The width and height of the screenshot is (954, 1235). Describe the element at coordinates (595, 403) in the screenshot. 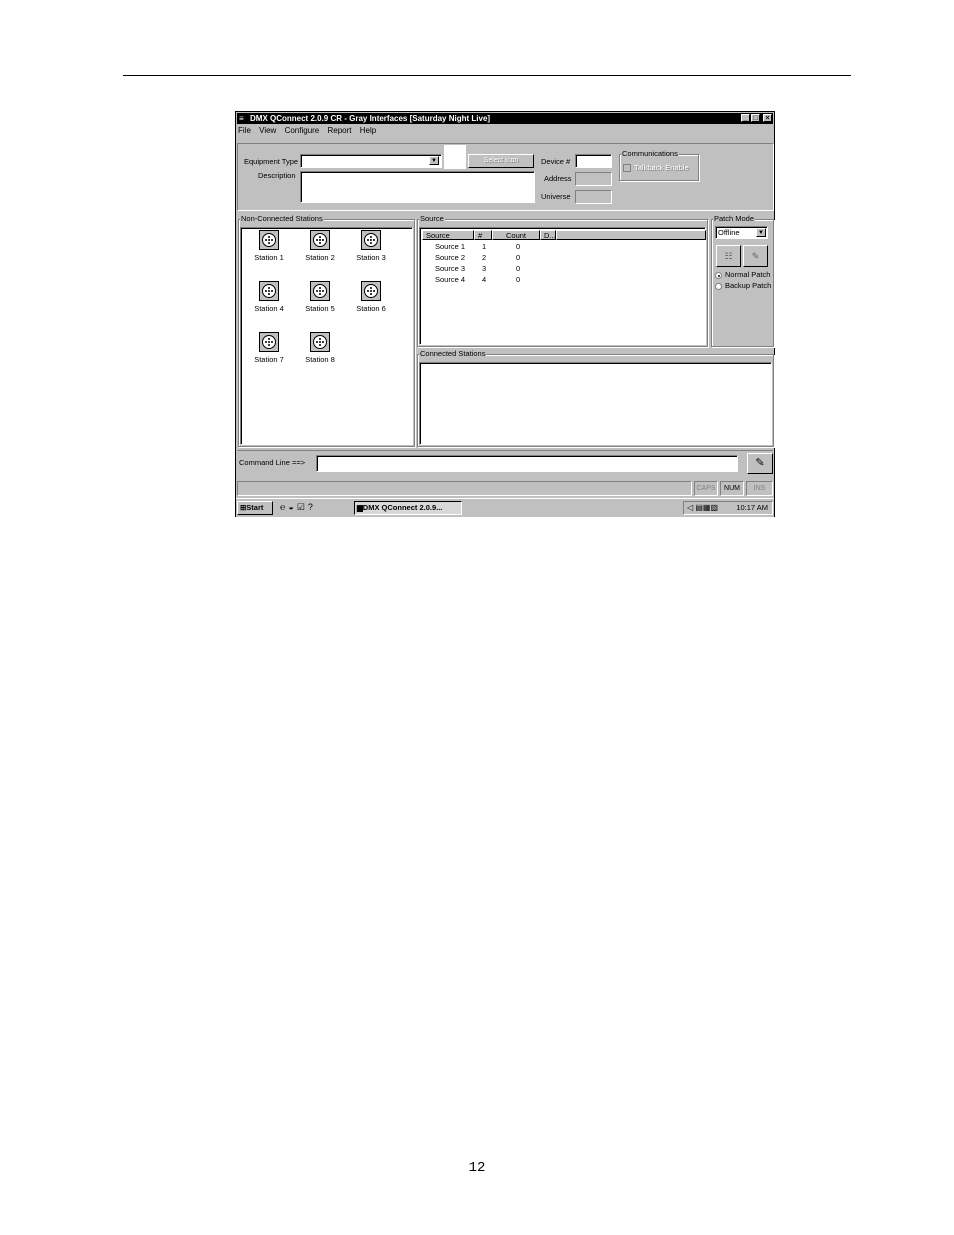

I see `connected-list` at that location.